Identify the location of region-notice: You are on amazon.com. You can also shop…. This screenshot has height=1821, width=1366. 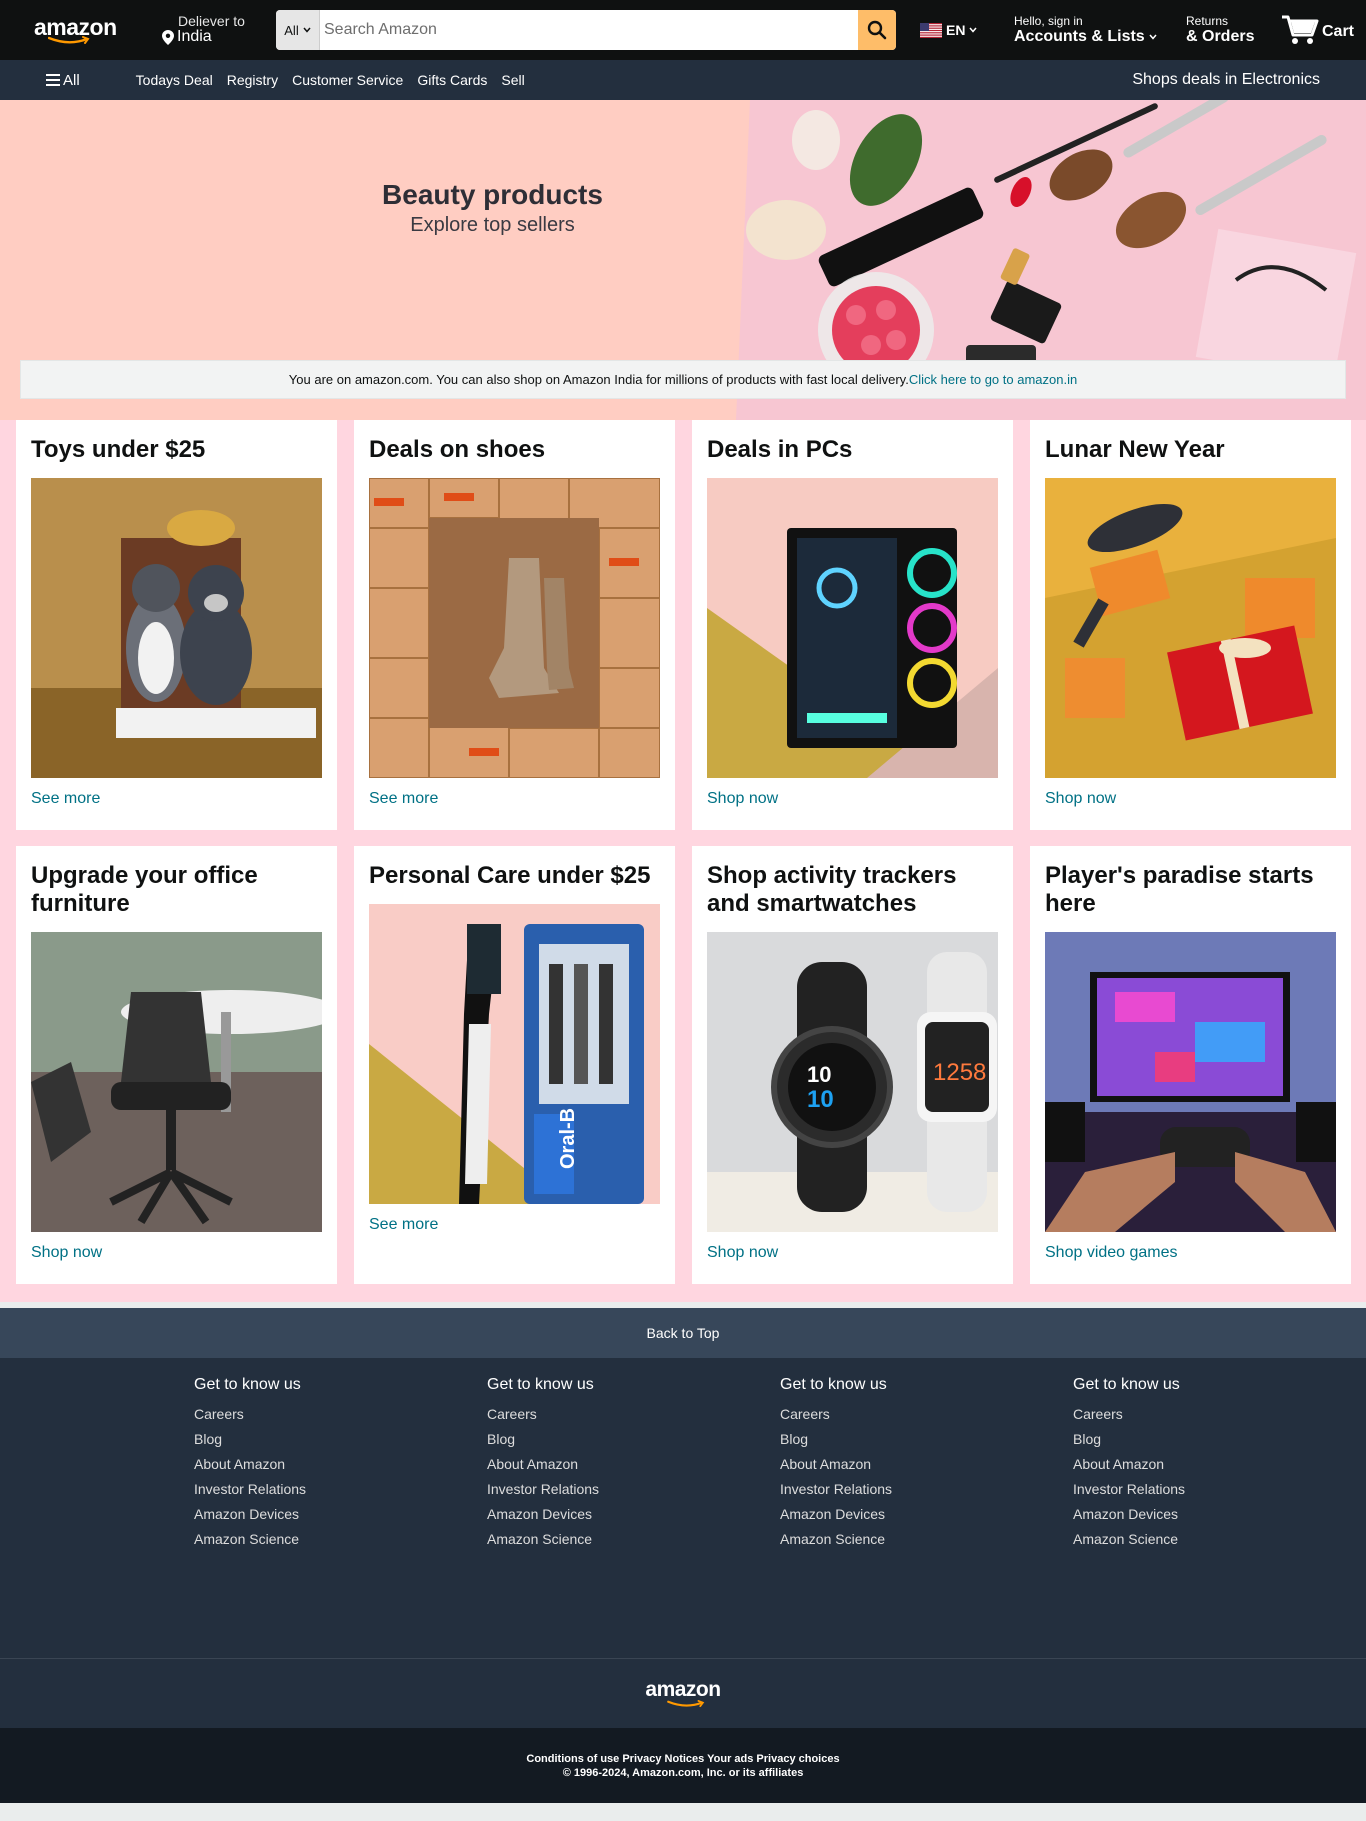
(683, 379).